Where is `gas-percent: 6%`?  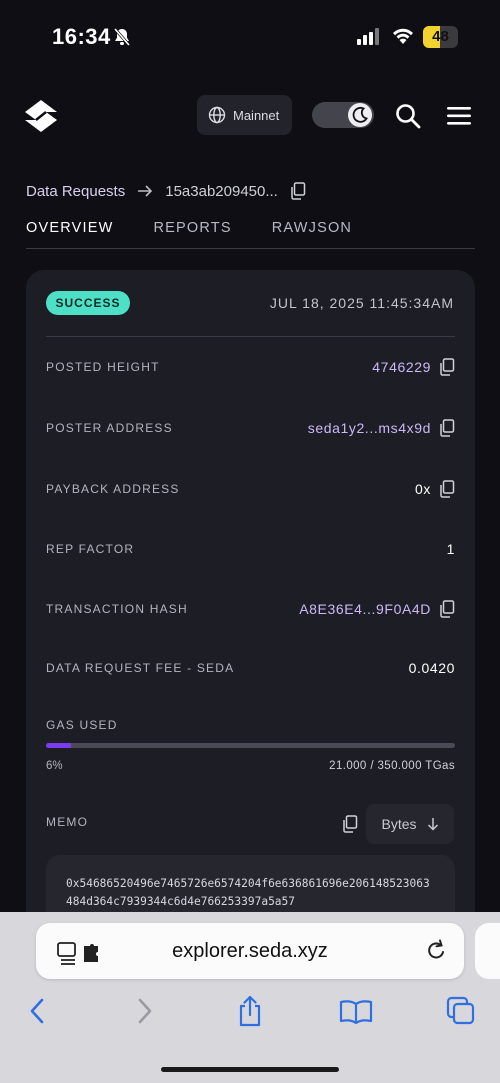
gas-percent: 6% is located at coordinates (54, 766).